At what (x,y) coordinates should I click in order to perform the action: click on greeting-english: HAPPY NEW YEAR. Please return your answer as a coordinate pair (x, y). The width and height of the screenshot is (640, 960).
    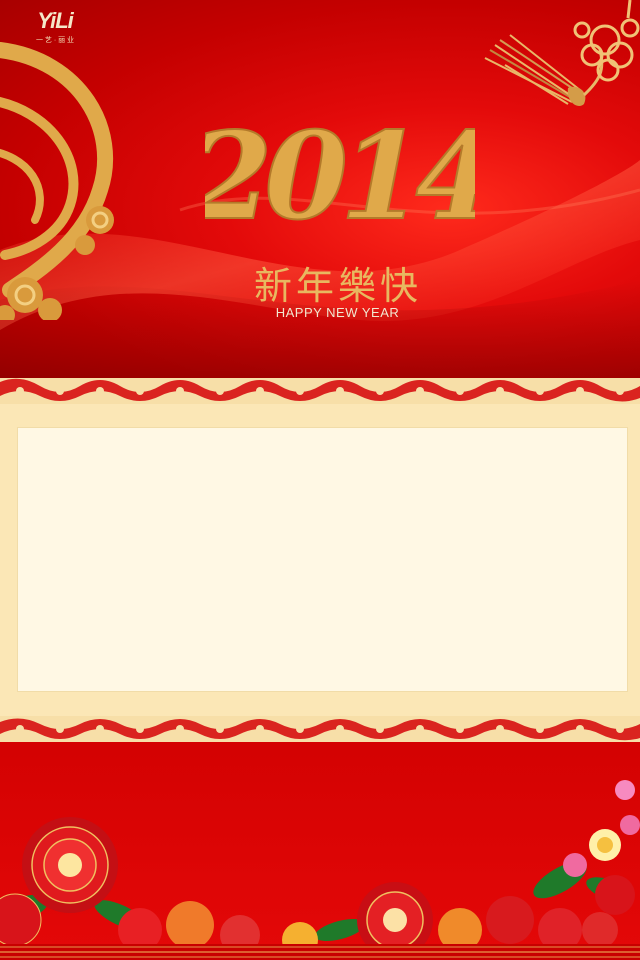
    Looking at the image, I should click on (337, 312).